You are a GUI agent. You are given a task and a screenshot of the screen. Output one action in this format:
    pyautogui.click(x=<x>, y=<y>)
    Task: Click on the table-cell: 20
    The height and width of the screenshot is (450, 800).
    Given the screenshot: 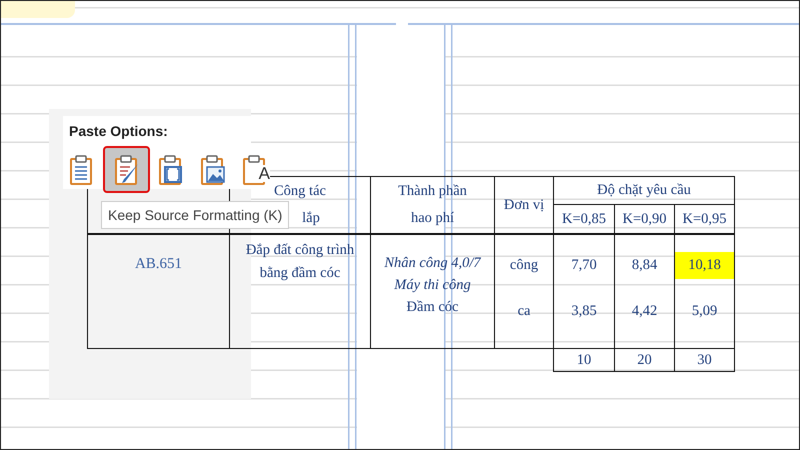 What is the action you would take?
    pyautogui.click(x=644, y=360)
    